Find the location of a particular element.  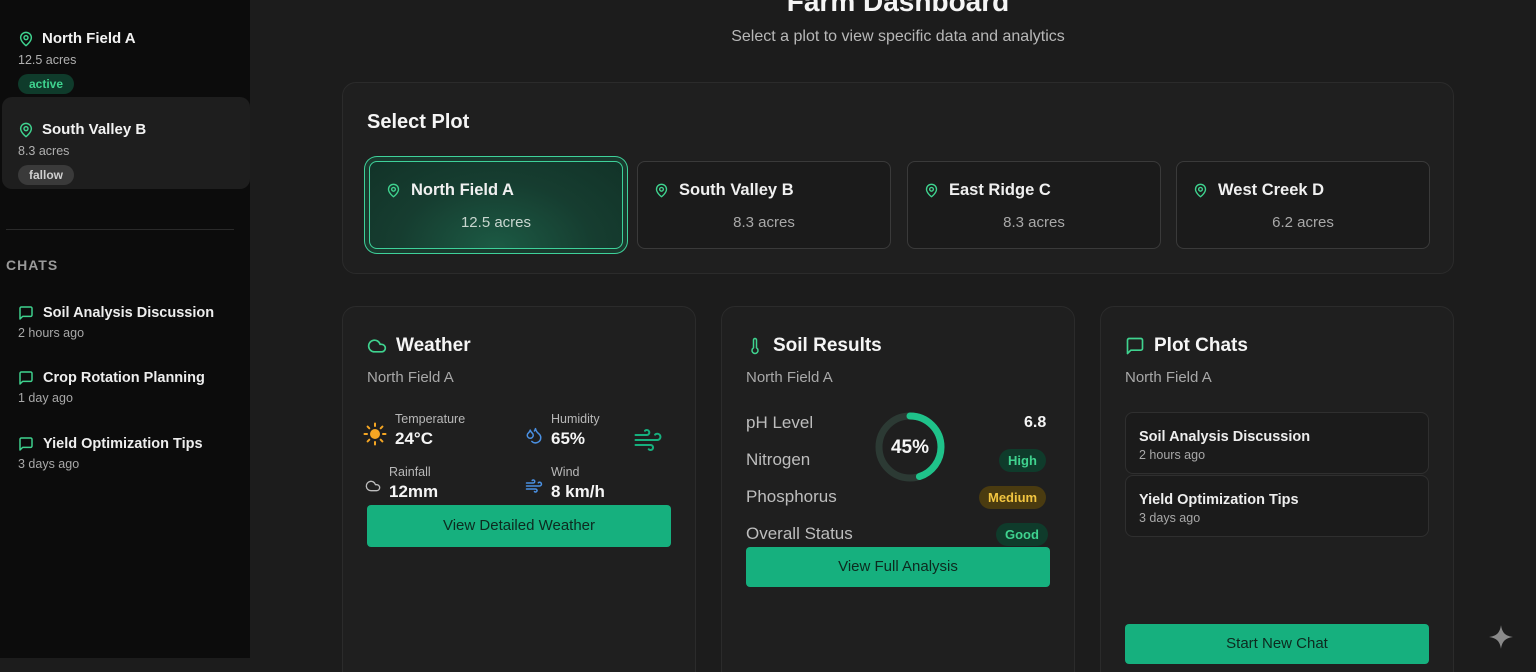

wind-value: 8 km/h is located at coordinates (578, 491).